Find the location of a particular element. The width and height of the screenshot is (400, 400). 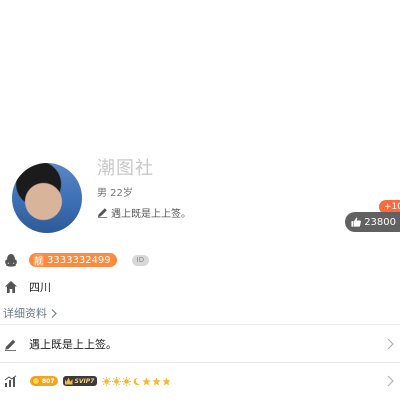

coin-badge: 807 is located at coordinates (44, 381).